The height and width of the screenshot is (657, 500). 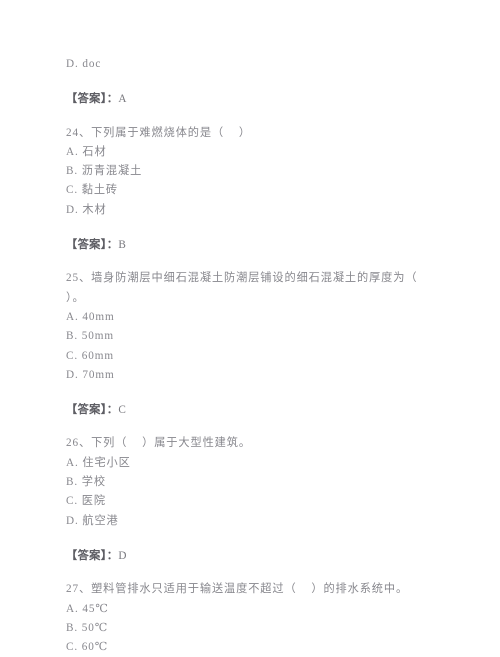 What do you see at coordinates (258, 556) in the screenshot?
I see `answer-line: 【答案】：D` at bounding box center [258, 556].